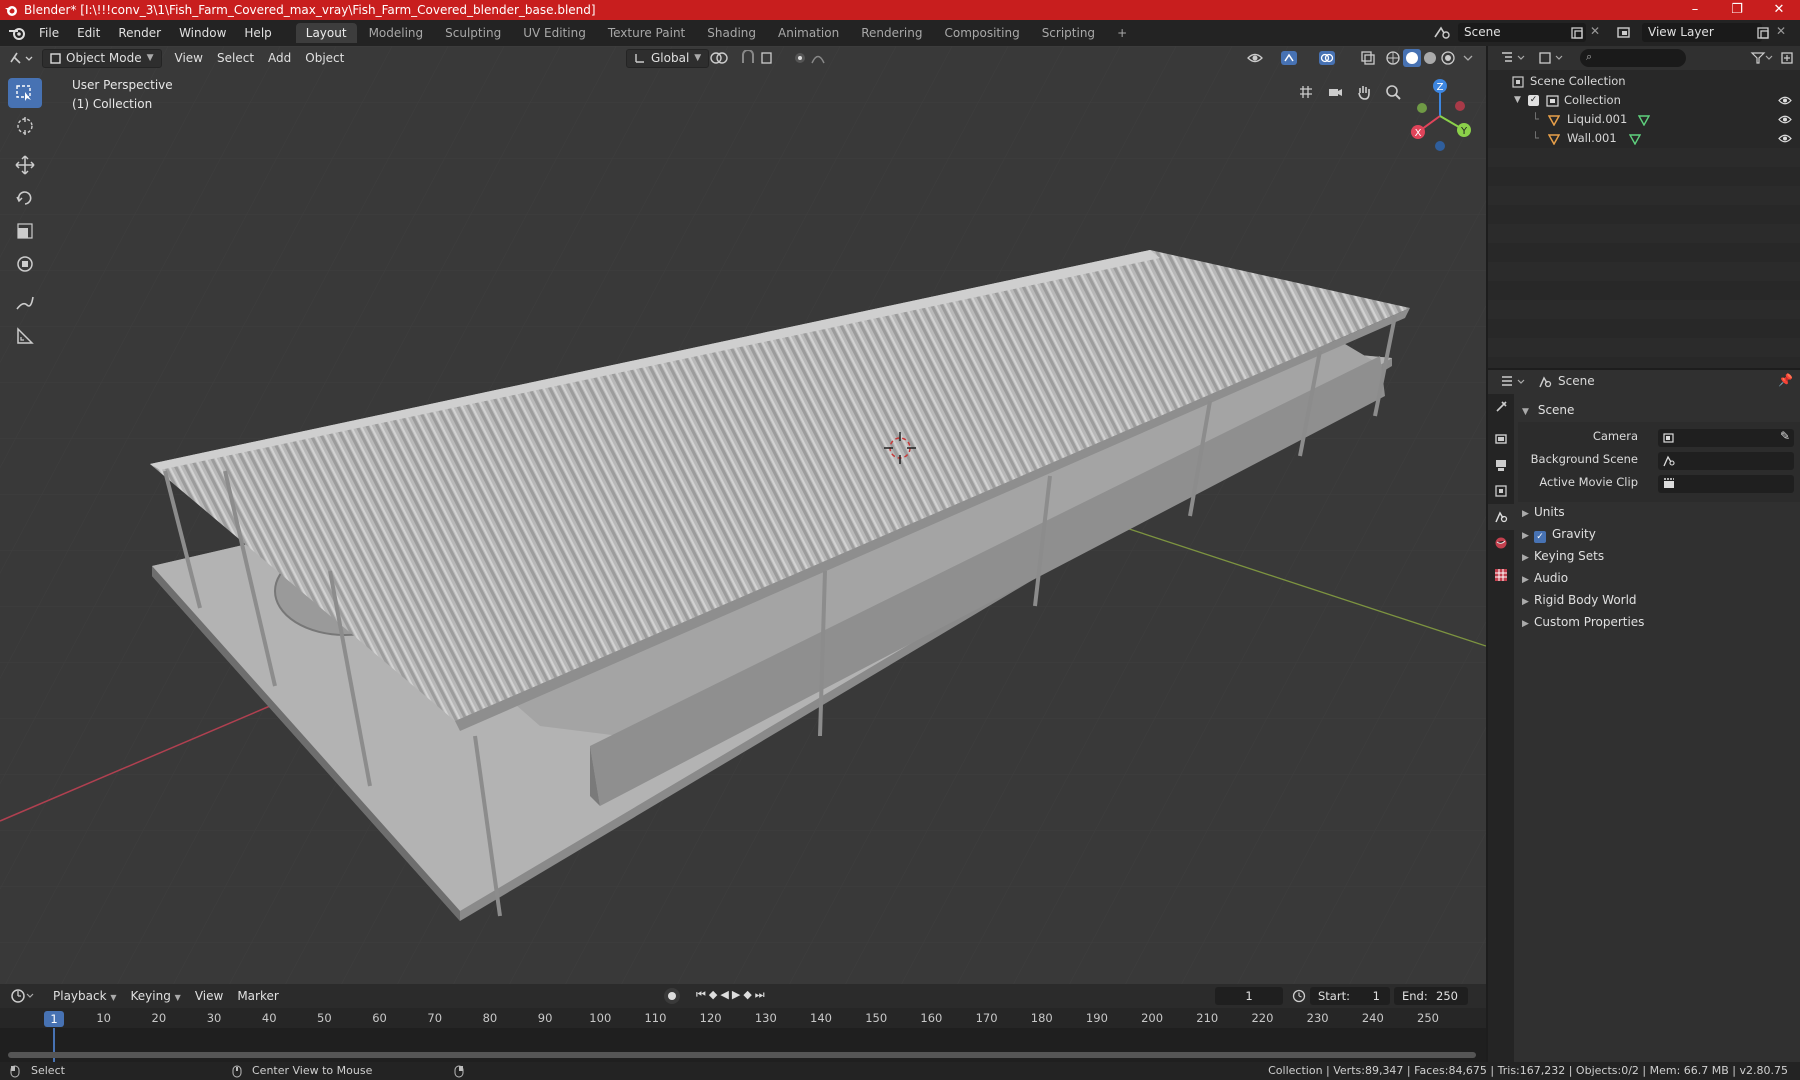  I want to click on outliner-scene-collection: Scene Collection, so click(1644, 81).